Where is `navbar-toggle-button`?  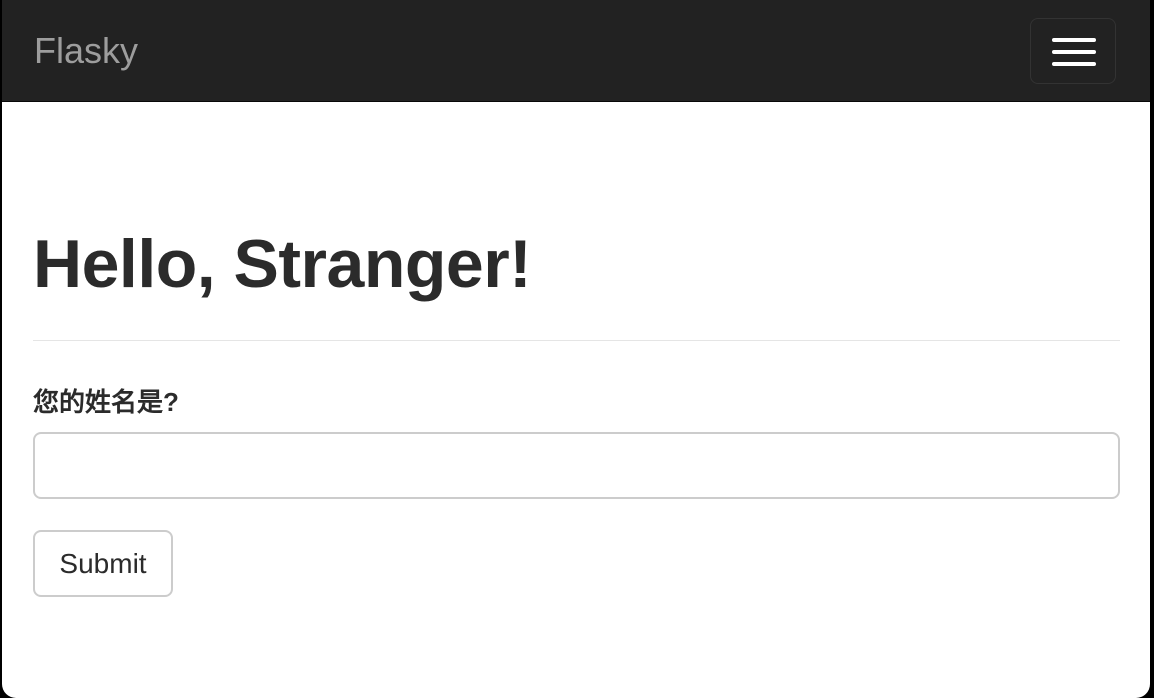
navbar-toggle-button is located at coordinates (1073, 51).